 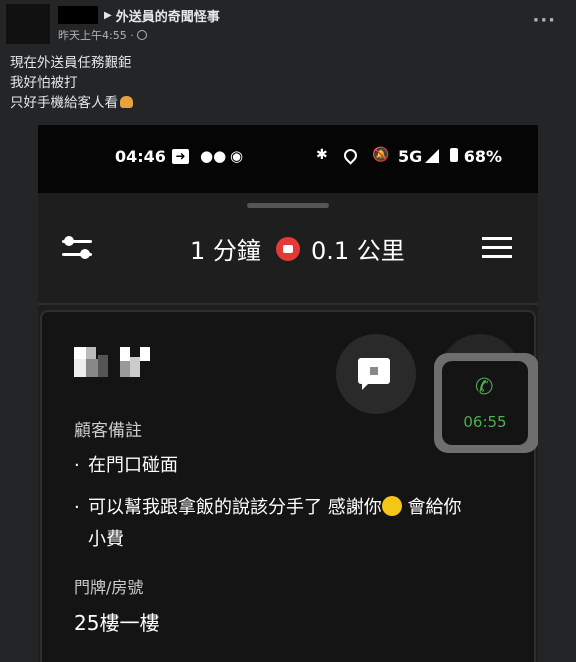 I want to click on note-item-continued: 小費, so click(x=106, y=539).